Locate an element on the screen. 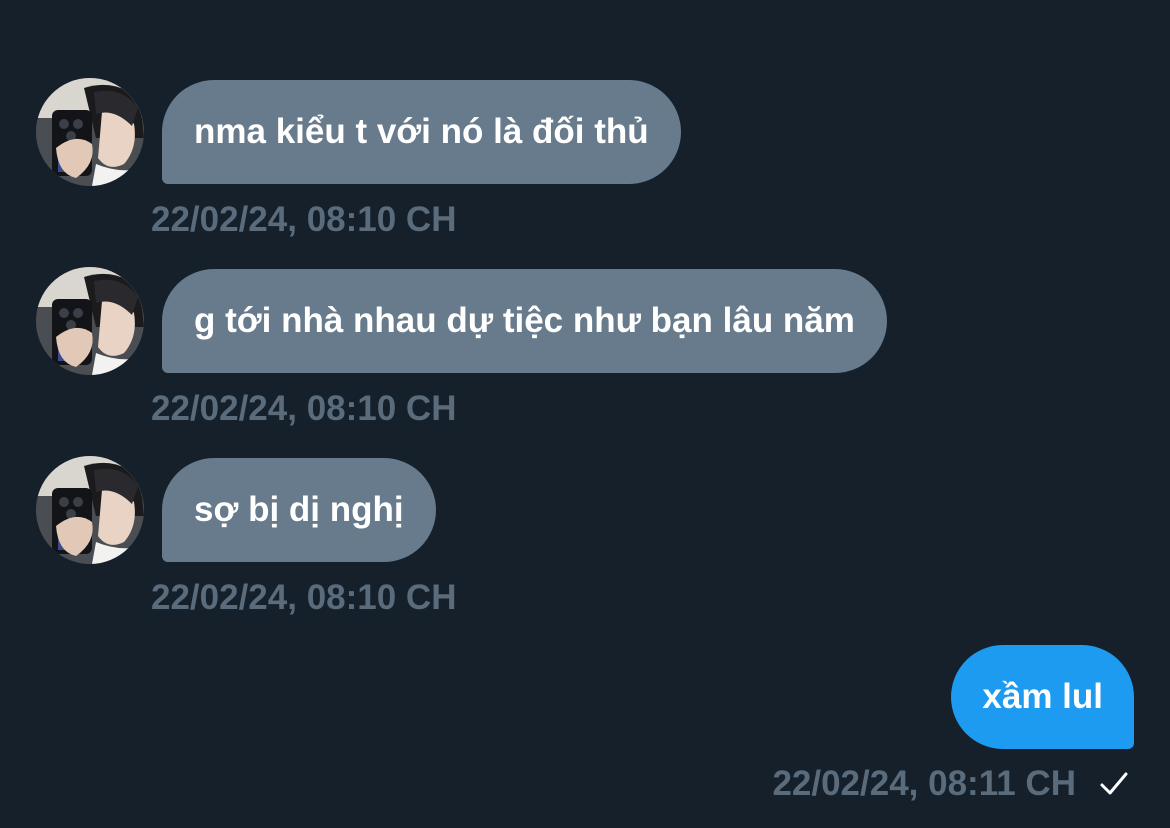 The width and height of the screenshot is (1170, 828). message-bubble-outgoing: xầm lul is located at coordinates (1042, 697).